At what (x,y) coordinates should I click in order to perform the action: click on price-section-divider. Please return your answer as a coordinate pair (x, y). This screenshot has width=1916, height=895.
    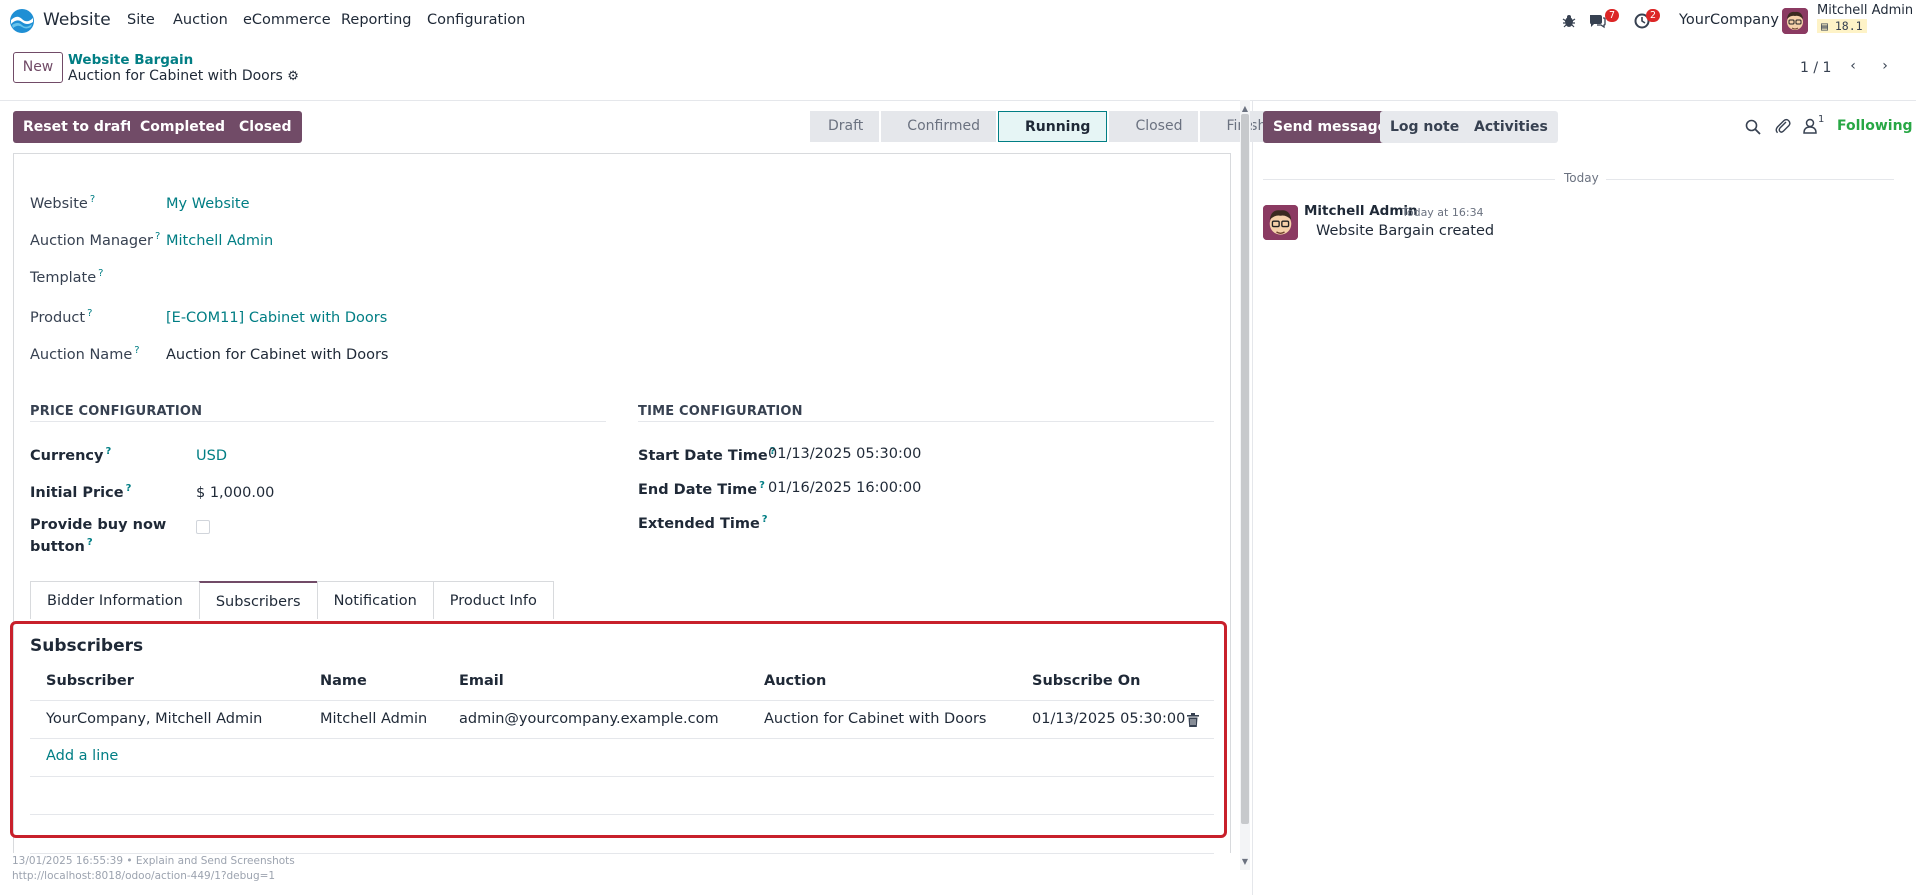
    Looking at the image, I should click on (318, 421).